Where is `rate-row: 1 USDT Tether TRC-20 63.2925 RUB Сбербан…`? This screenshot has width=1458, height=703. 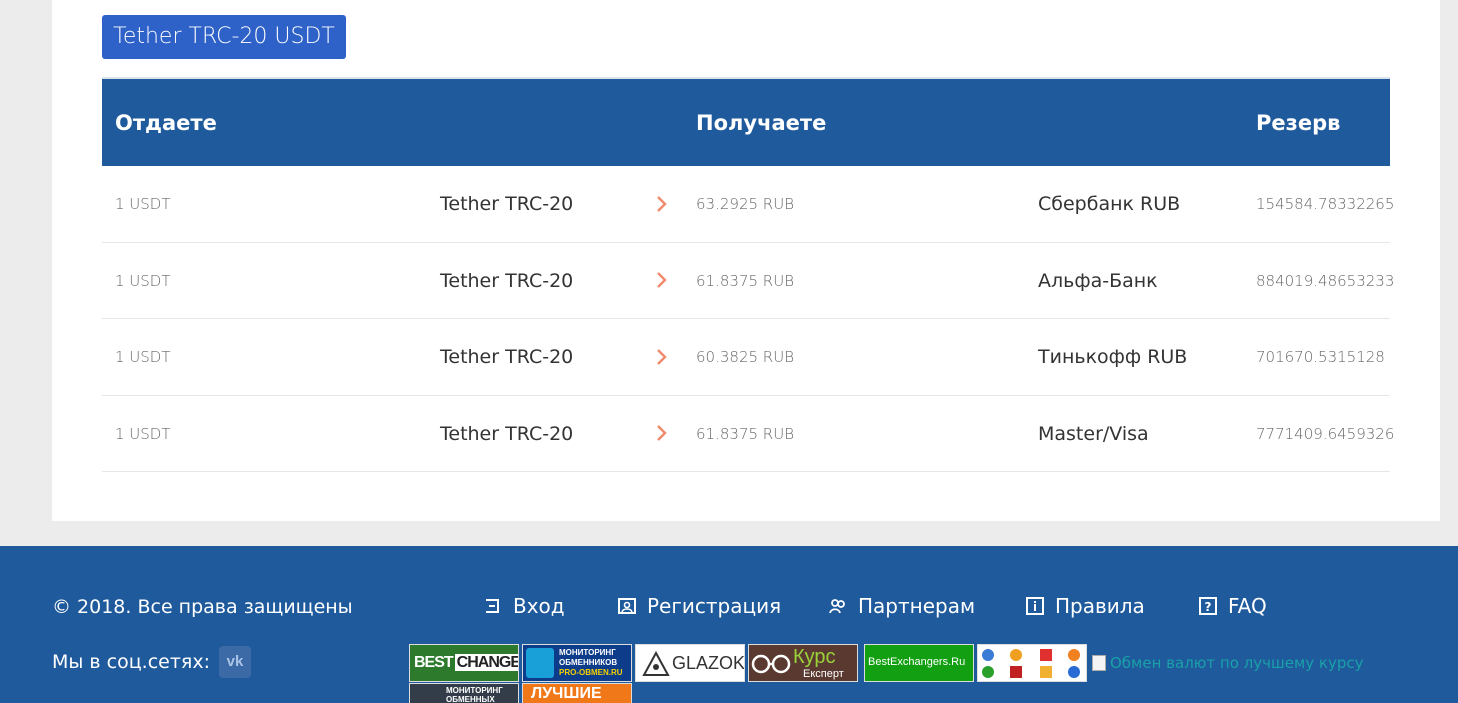
rate-row: 1 USDT Tether TRC-20 63.2925 RUB Сбербан… is located at coordinates (748, 204).